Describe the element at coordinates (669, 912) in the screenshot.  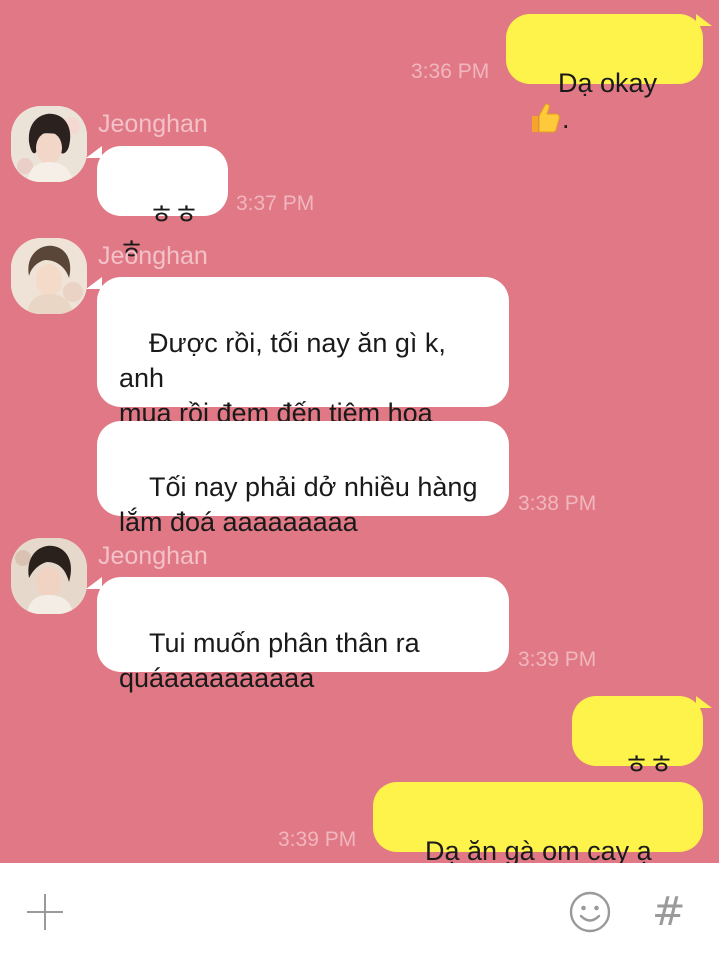
I see `hashtag-icon: #` at that location.